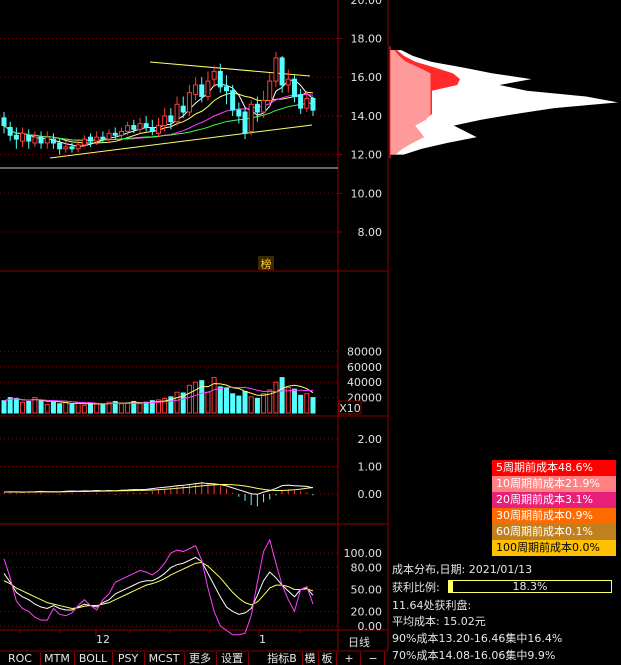 This screenshot has height=665, width=621. I want to click on tab-indicator-b: 指标B, so click(282, 658).